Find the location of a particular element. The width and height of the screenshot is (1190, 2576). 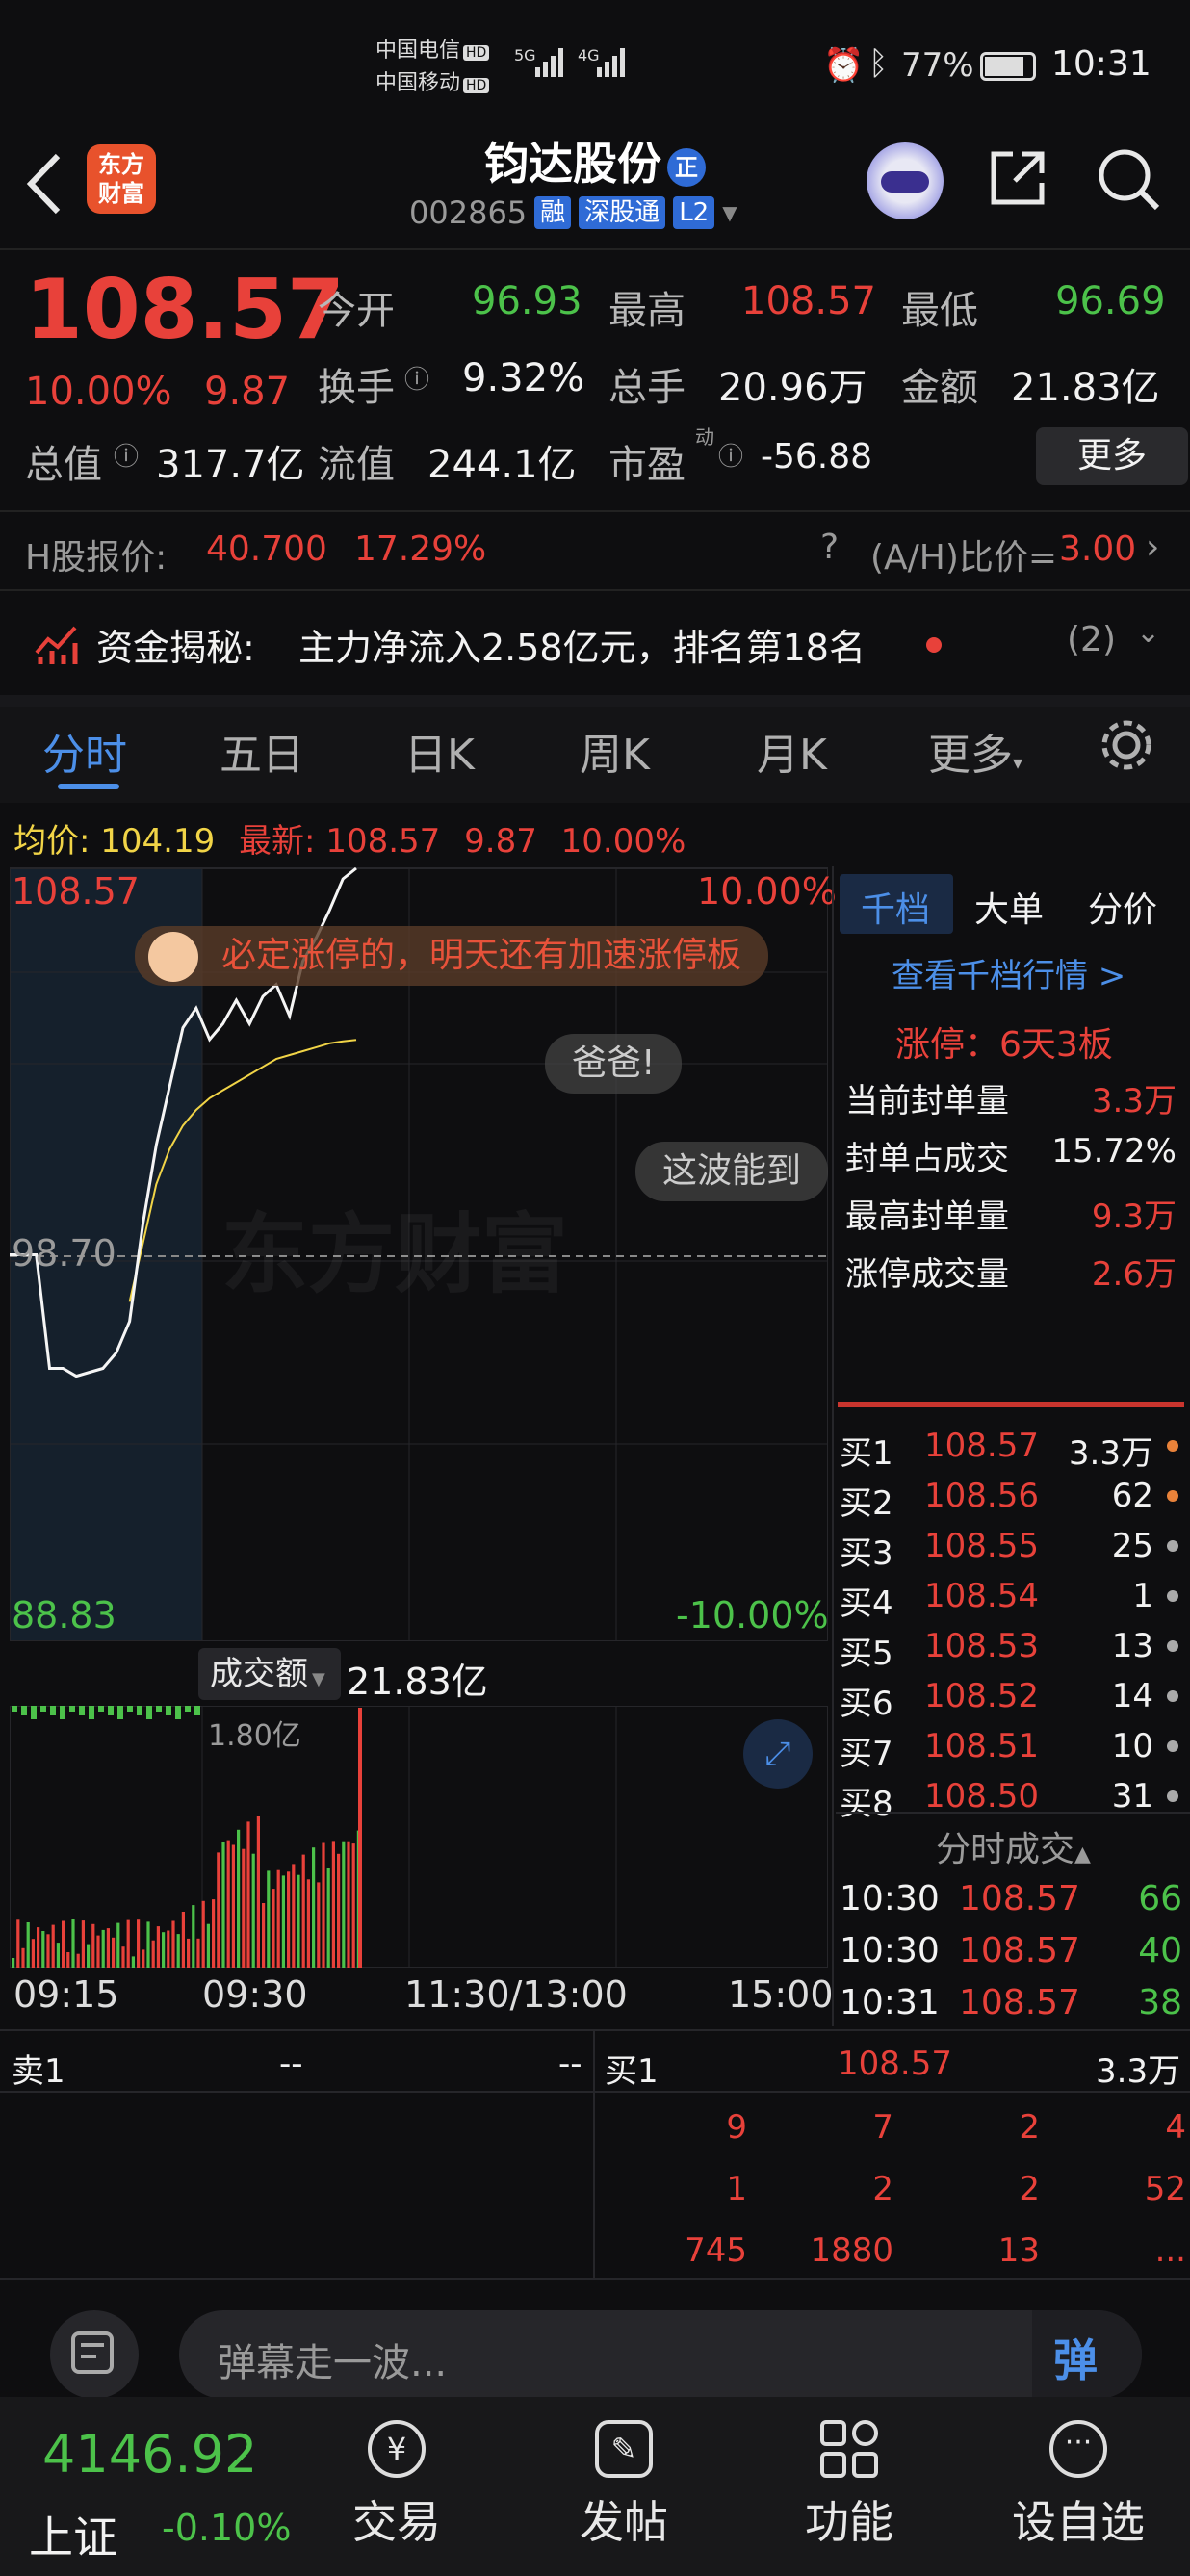

bid-price: 108.52 is located at coordinates (982, 1696).